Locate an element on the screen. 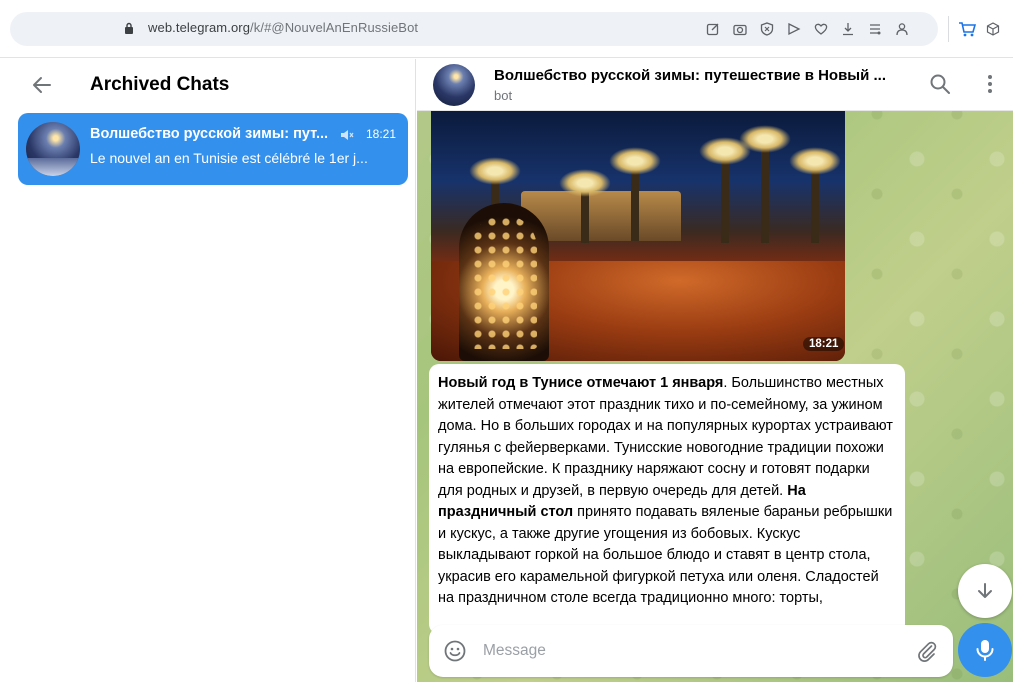 The height and width of the screenshot is (682, 1013). microphone-icon is located at coordinates (985, 650).